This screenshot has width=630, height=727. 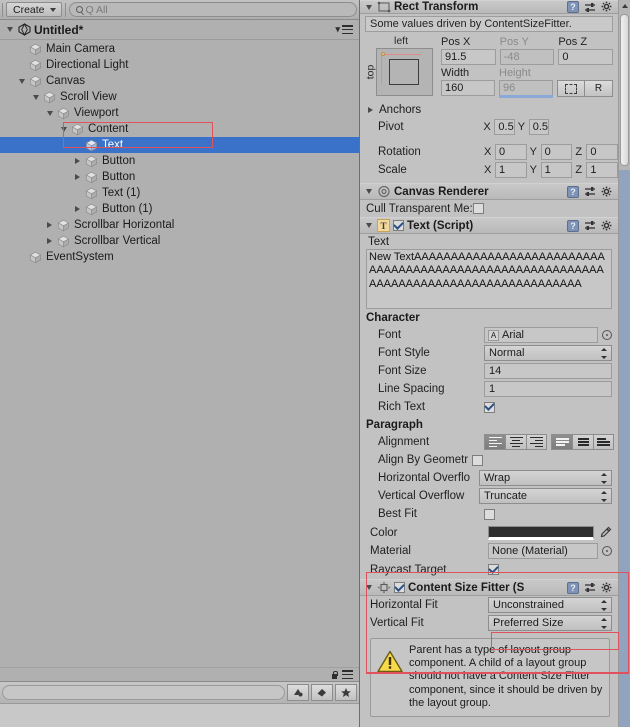 I want to click on cull-transparent-checkbox, so click(x=478, y=208).